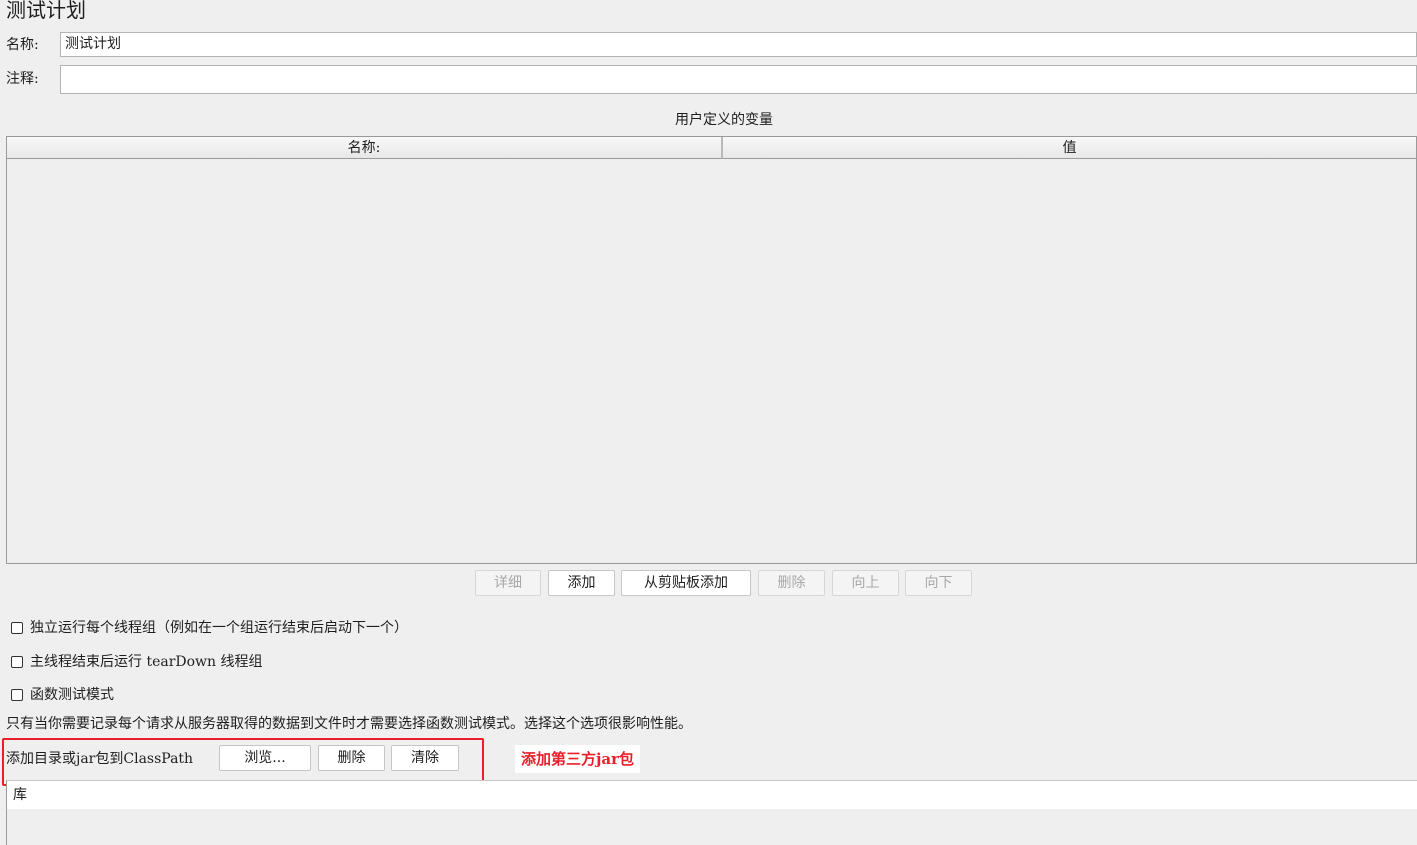  Describe the element at coordinates (17, 662) in the screenshot. I see `run-teardown-checkbox` at that location.